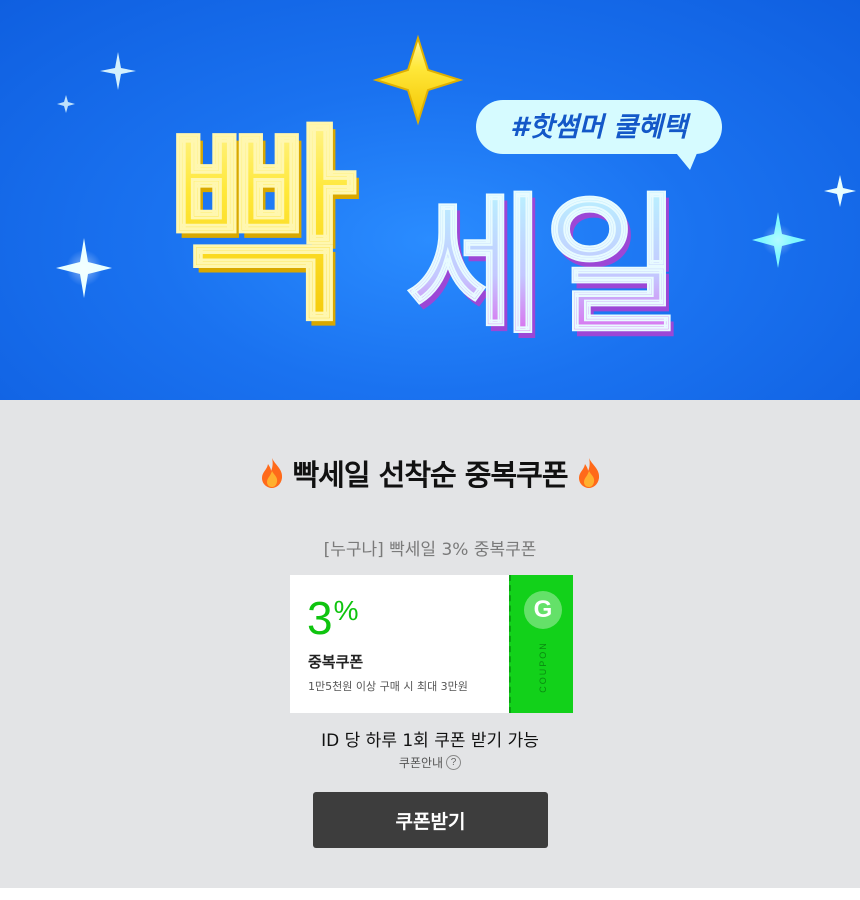 The width and height of the screenshot is (860, 900). What do you see at coordinates (543, 610) in the screenshot?
I see `gmarket-logo-icon: G` at bounding box center [543, 610].